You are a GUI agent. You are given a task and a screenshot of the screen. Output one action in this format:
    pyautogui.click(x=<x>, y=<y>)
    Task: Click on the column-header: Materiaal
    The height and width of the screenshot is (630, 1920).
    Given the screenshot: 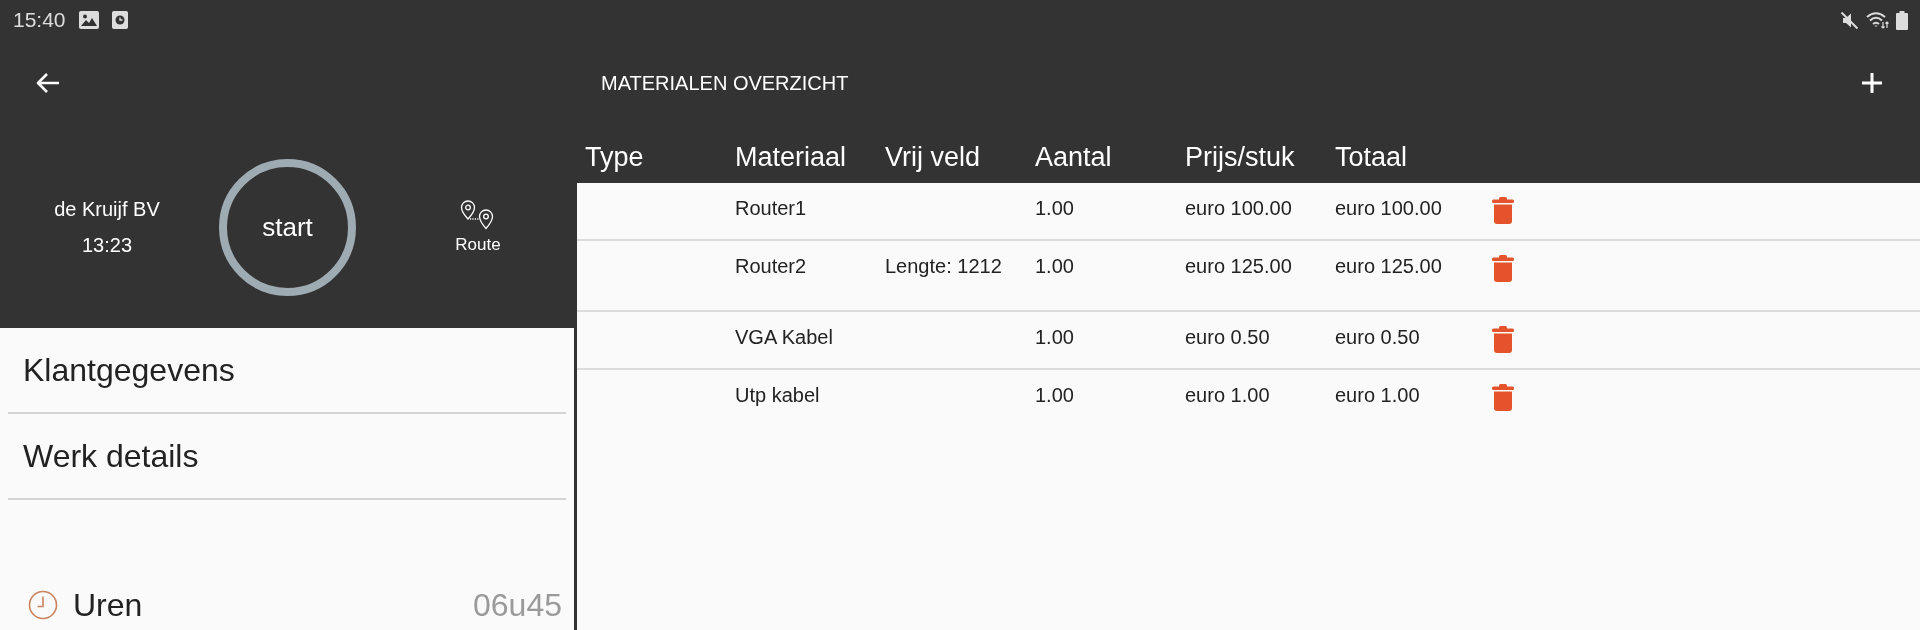 What is the action you would take?
    pyautogui.click(x=791, y=157)
    